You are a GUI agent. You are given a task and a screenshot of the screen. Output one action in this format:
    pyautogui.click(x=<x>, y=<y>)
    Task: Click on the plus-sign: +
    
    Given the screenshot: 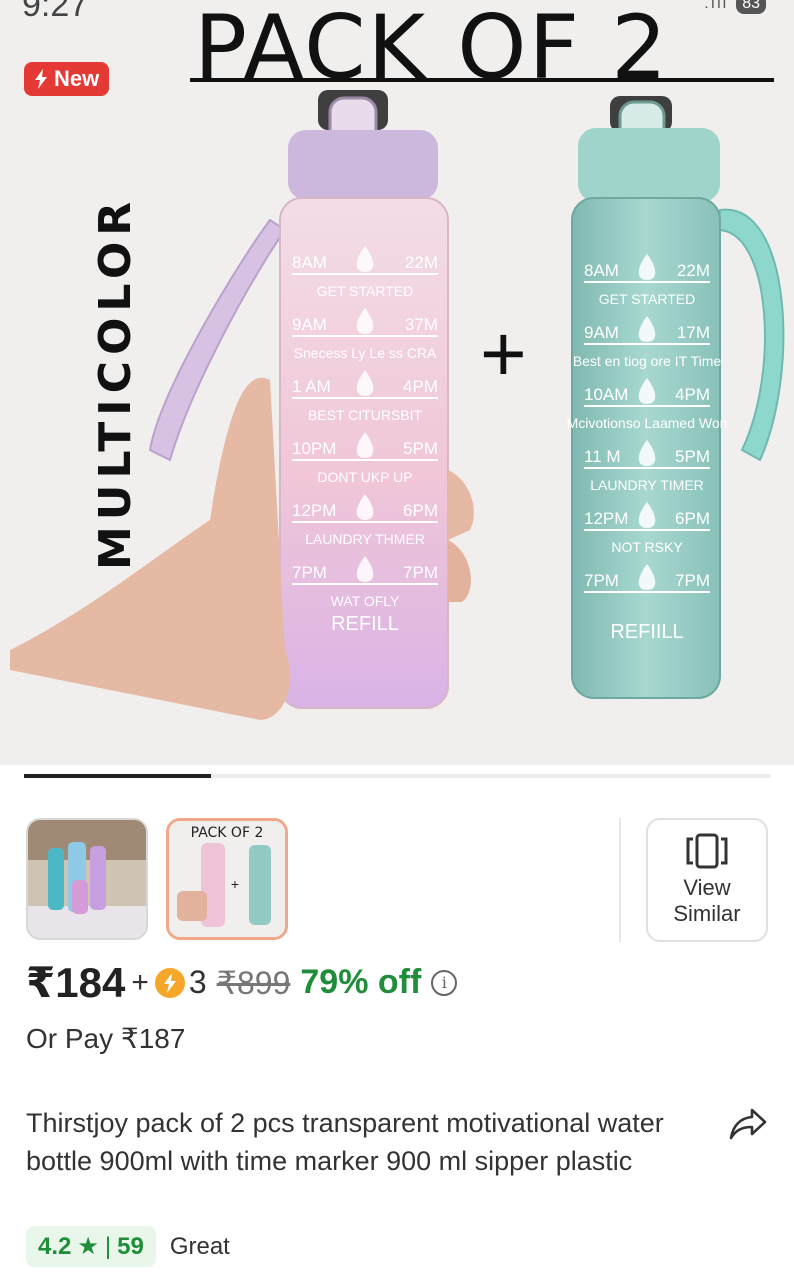 What is the action you would take?
    pyautogui.click(x=503, y=353)
    